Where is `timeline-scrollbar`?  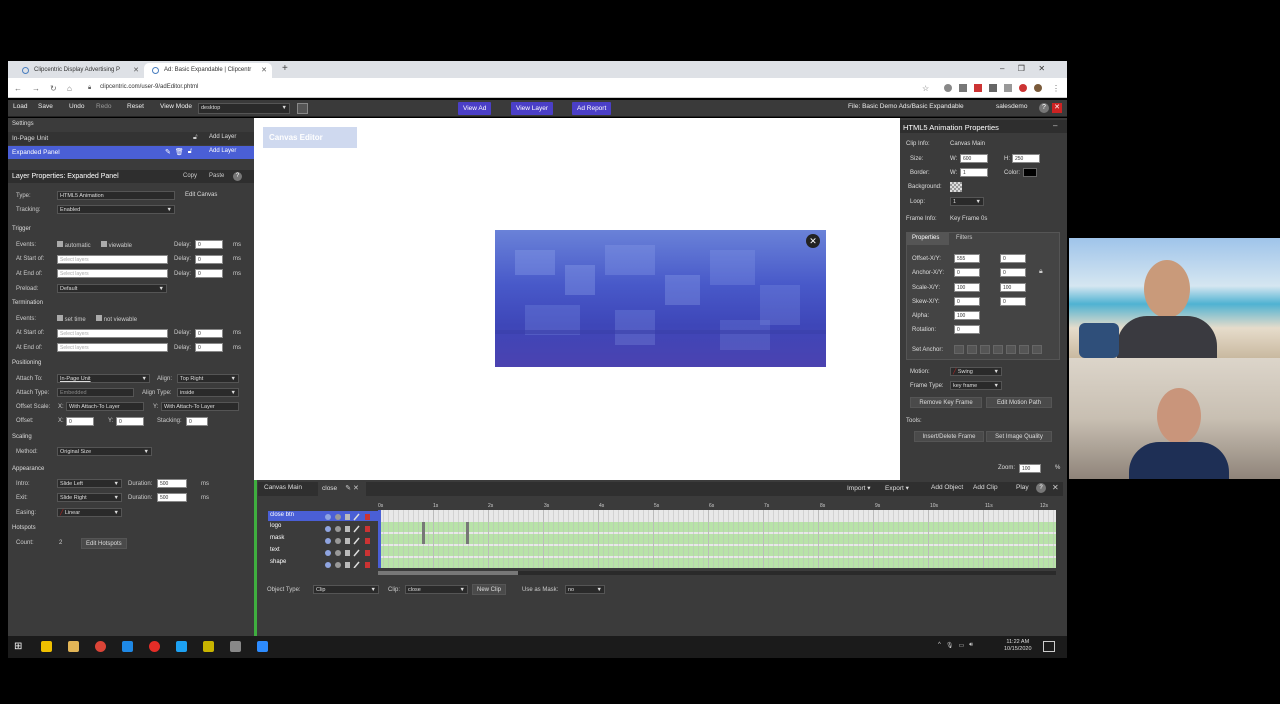 timeline-scrollbar is located at coordinates (717, 573).